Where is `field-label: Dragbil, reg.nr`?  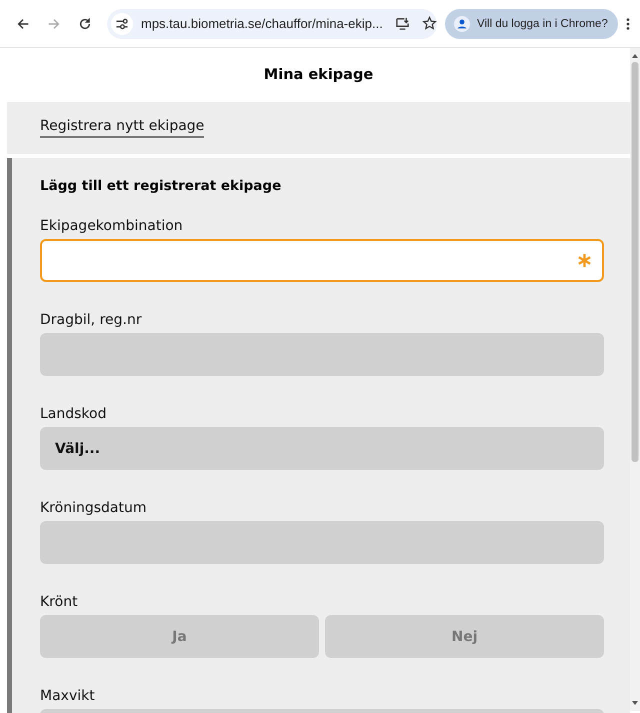
field-label: Dragbil, reg.nr is located at coordinates (91, 320).